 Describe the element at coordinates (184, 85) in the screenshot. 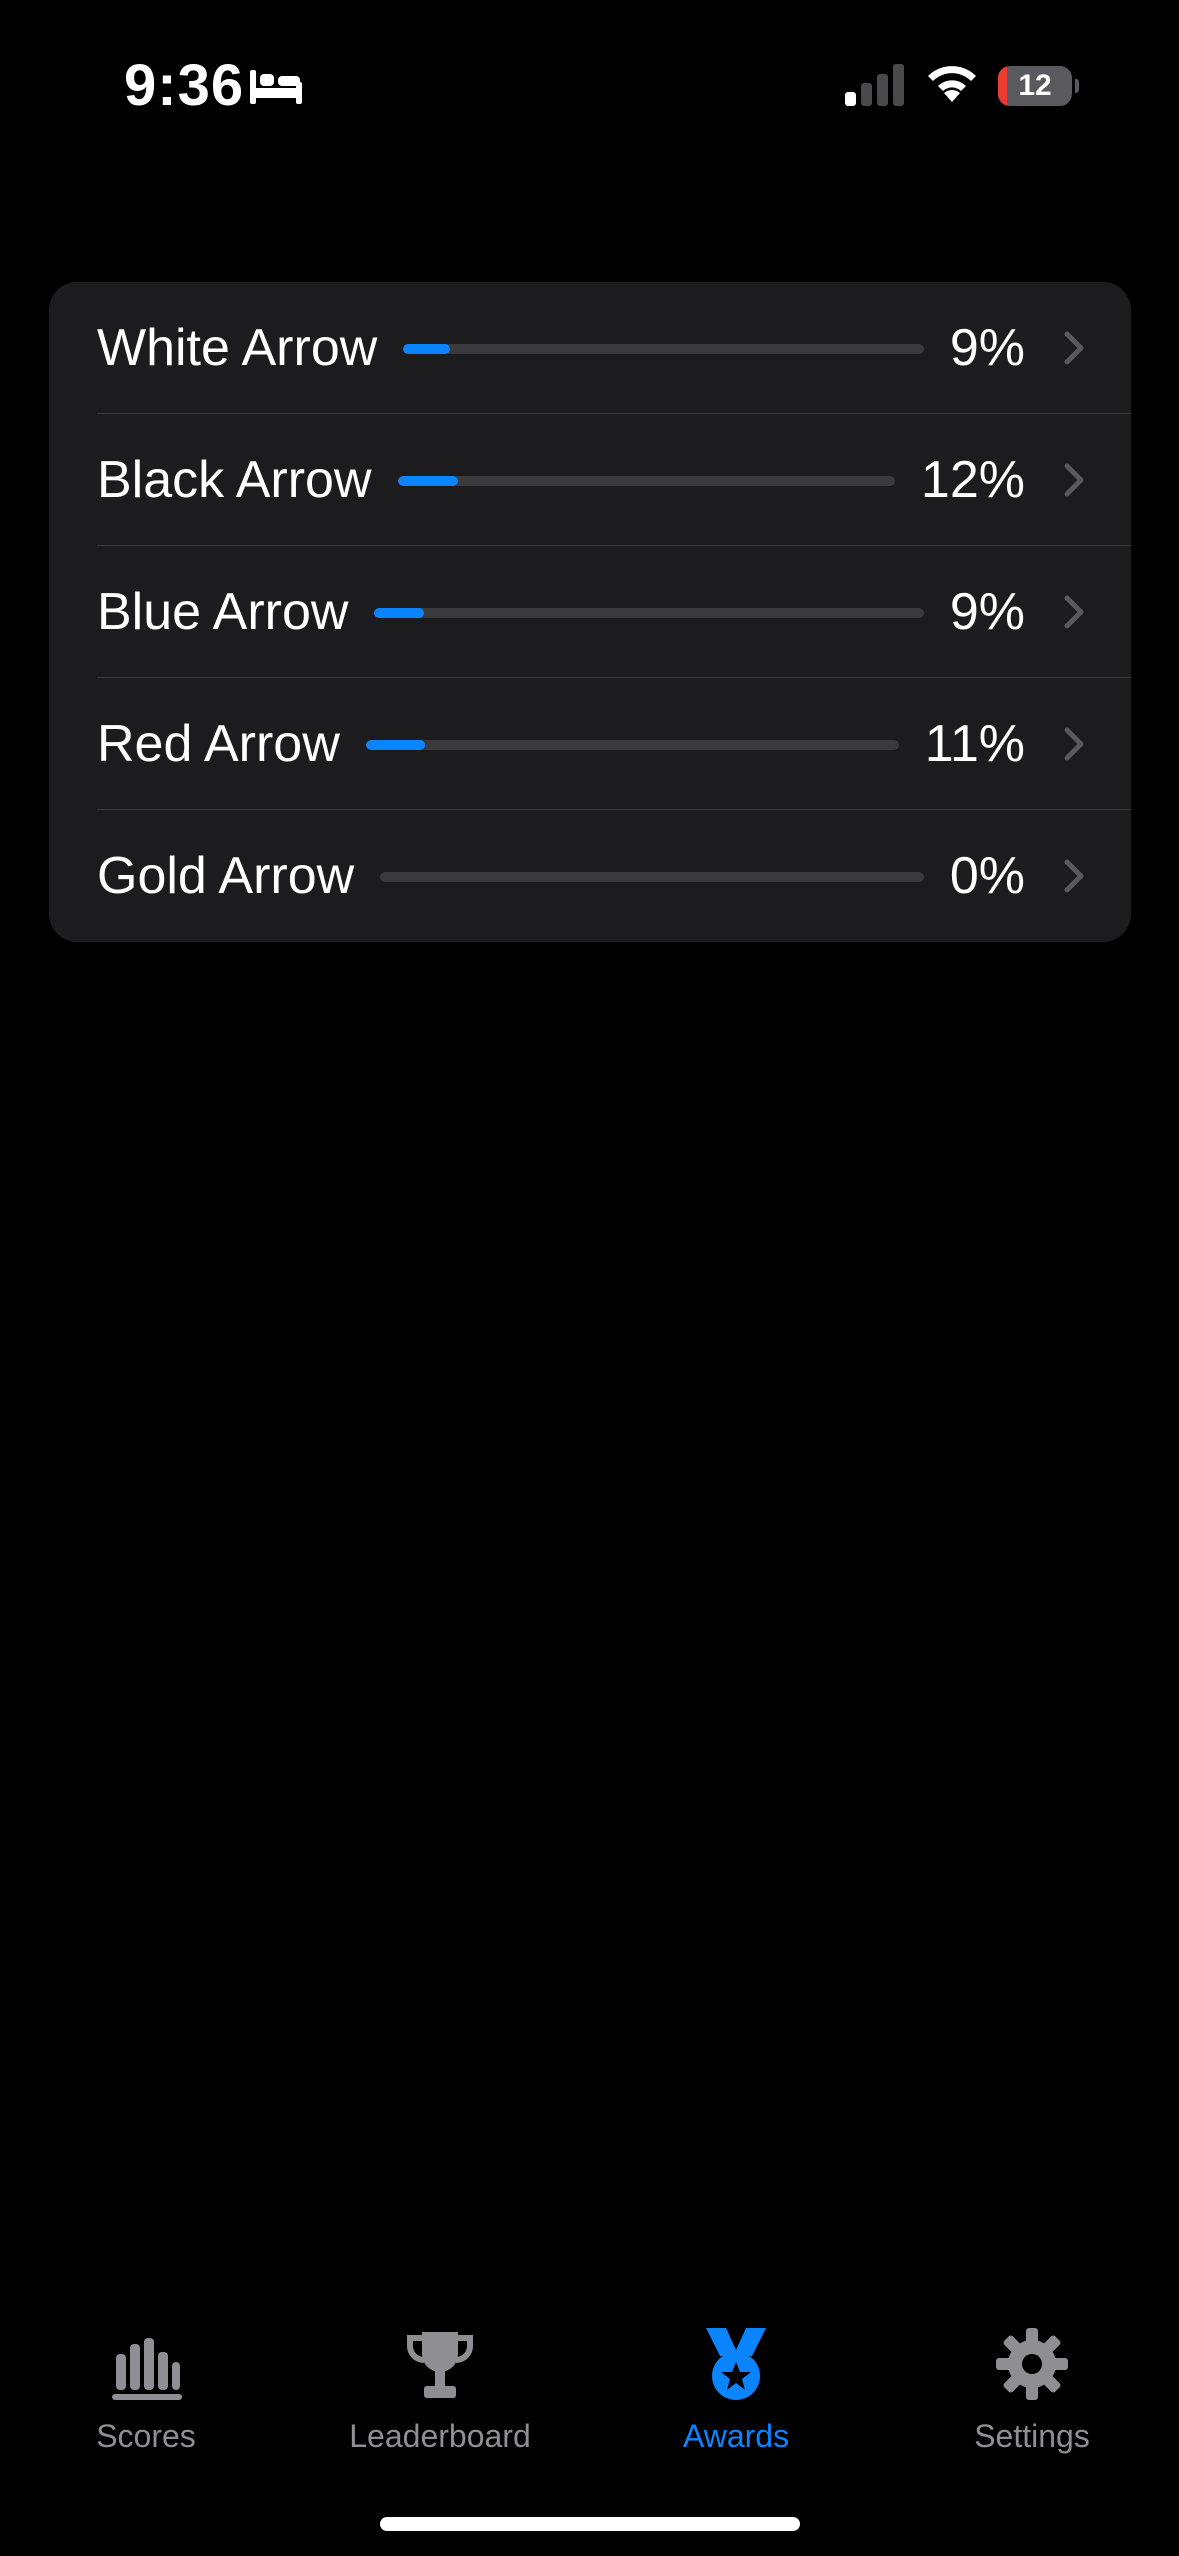

I see `status-time: 9:36` at that location.